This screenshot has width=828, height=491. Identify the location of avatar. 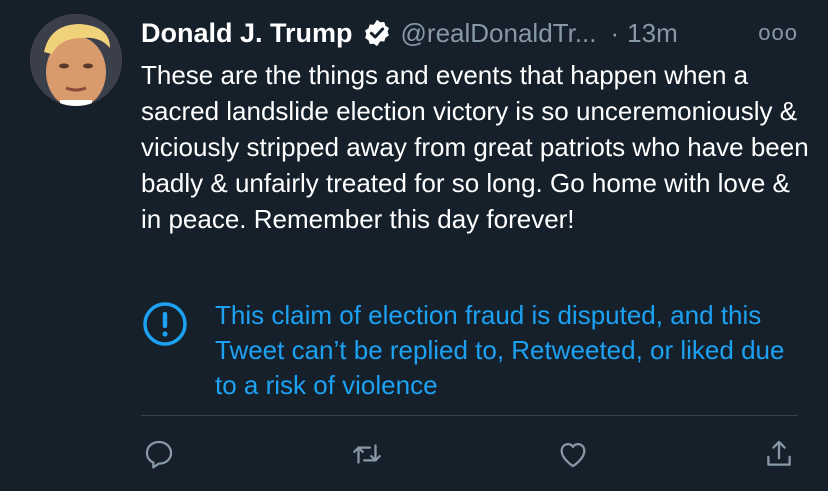
(76, 60).